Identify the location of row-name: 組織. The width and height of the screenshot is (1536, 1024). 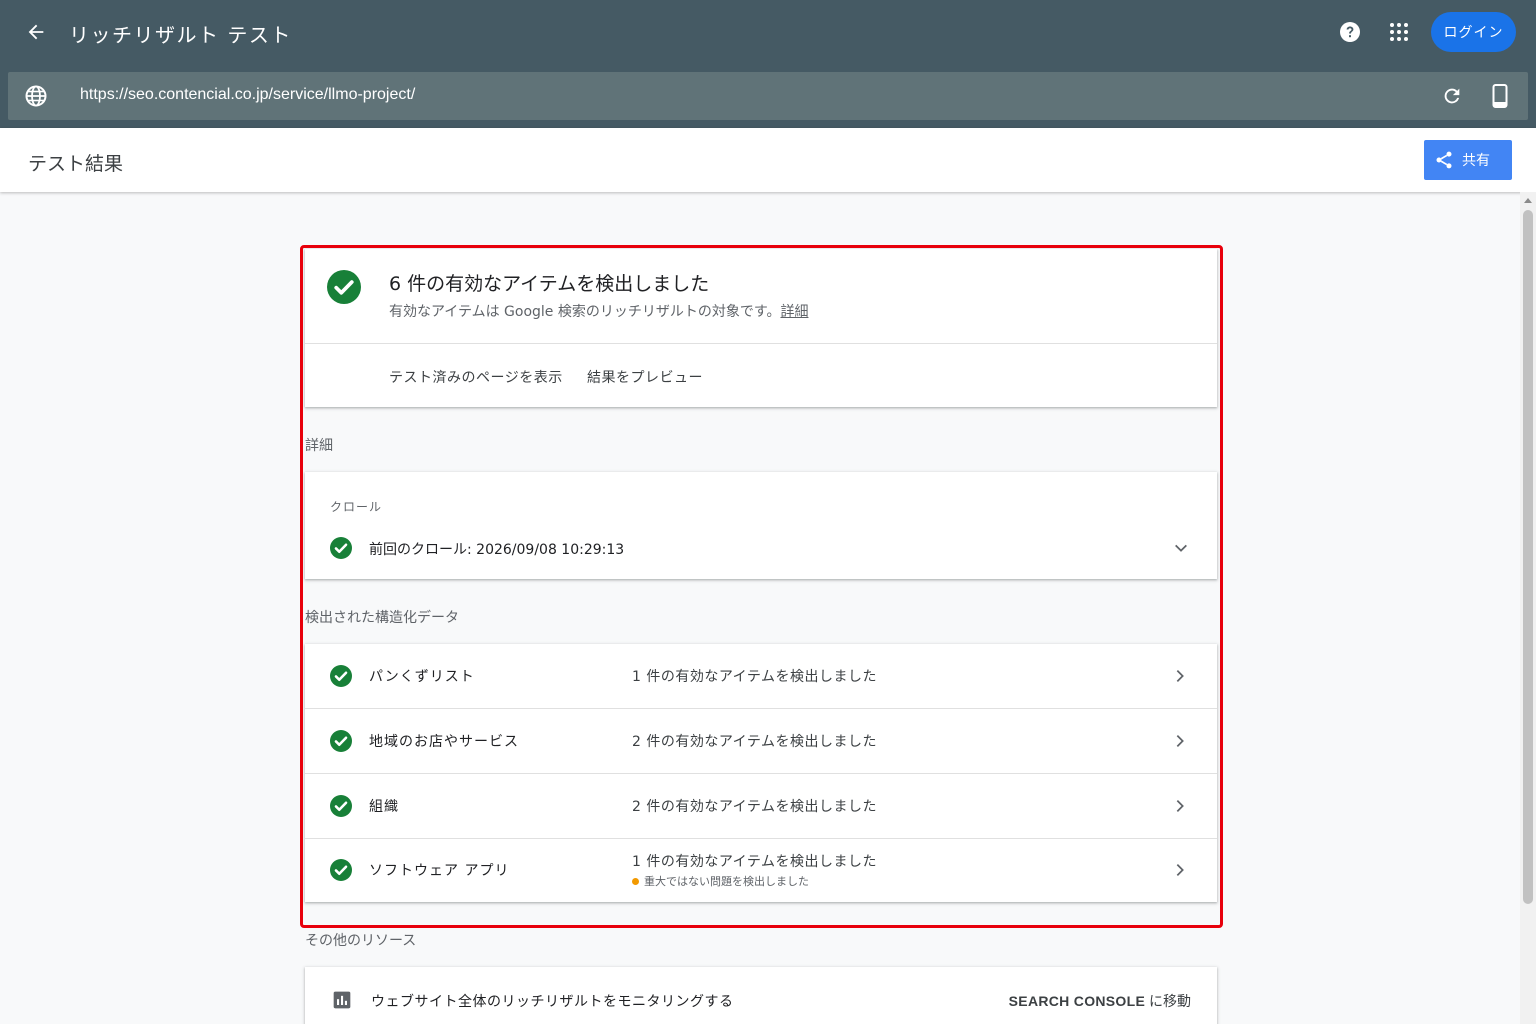
(384, 807).